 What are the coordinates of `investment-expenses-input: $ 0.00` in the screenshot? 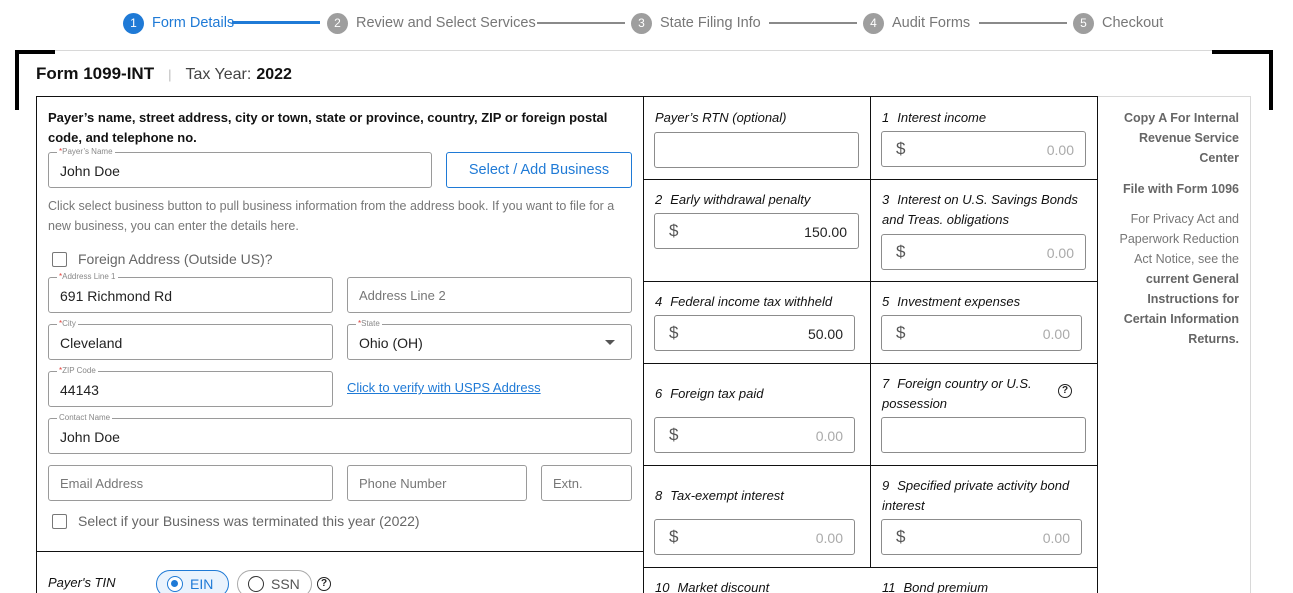 It's located at (981, 333).